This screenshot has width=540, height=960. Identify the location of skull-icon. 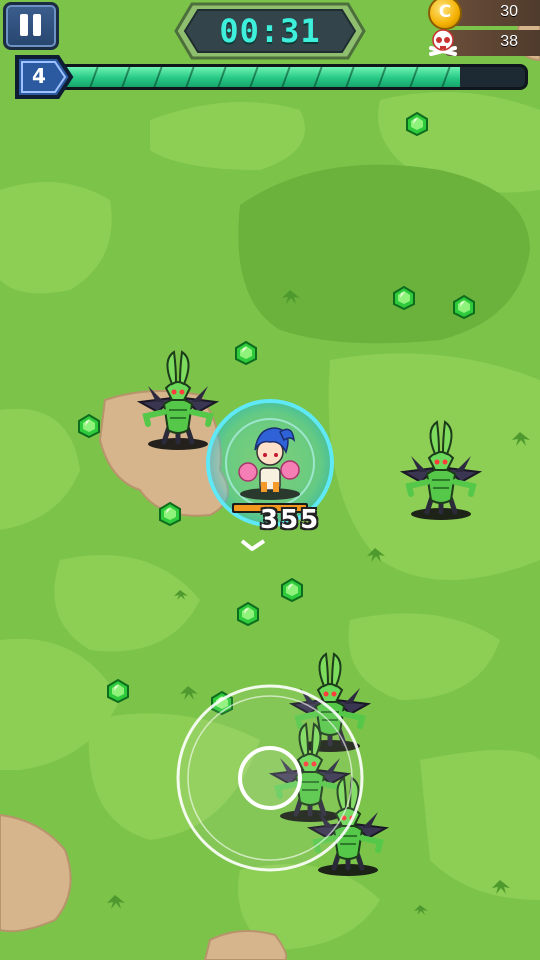
(443, 42).